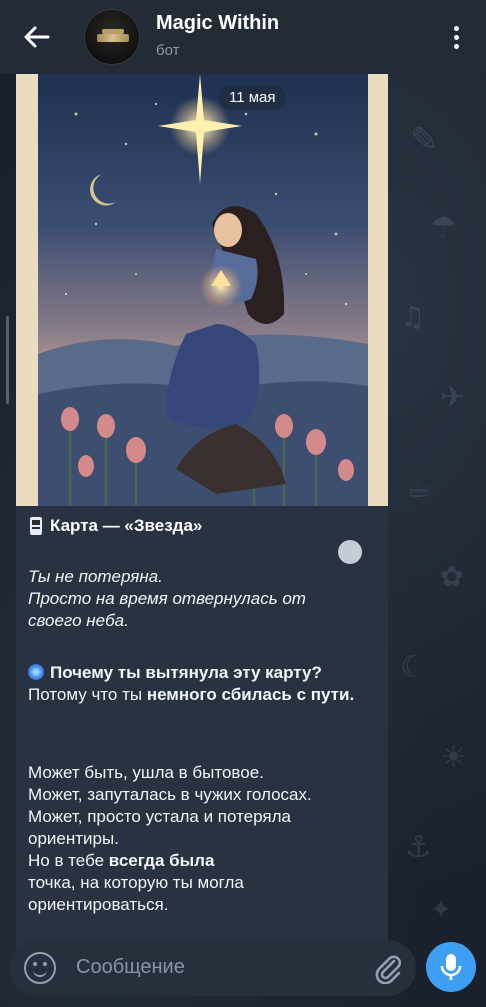  What do you see at coordinates (170, 794) in the screenshot?
I see `paragraph-line: Может, запуталась в чужих голосах.` at bounding box center [170, 794].